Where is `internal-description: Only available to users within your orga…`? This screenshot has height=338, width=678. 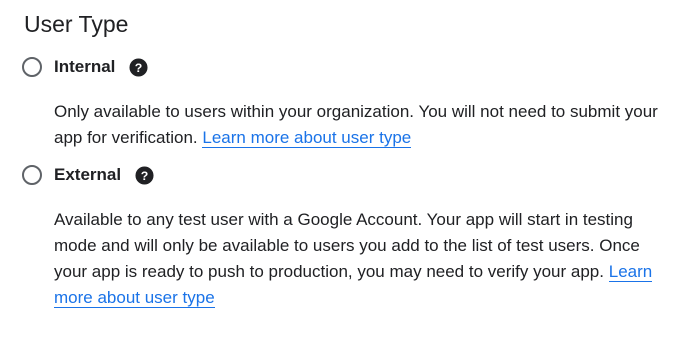 internal-description: Only available to users within your orga… is located at coordinates (359, 125).